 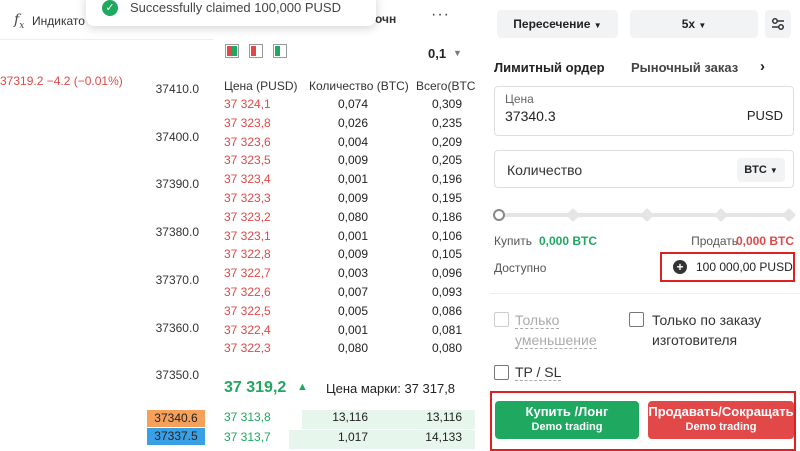 I want to click on ask-row: 37 323,2 0,080 0,186, so click(x=344, y=217).